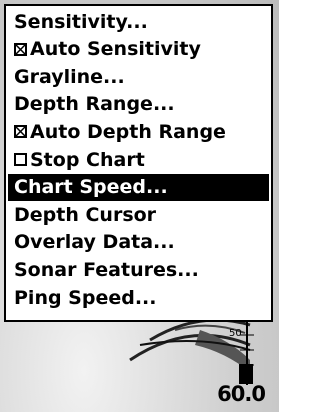 The image size is (320, 412). What do you see at coordinates (235, 333) in the screenshot?
I see `depth-scale-label: 50` at bounding box center [235, 333].